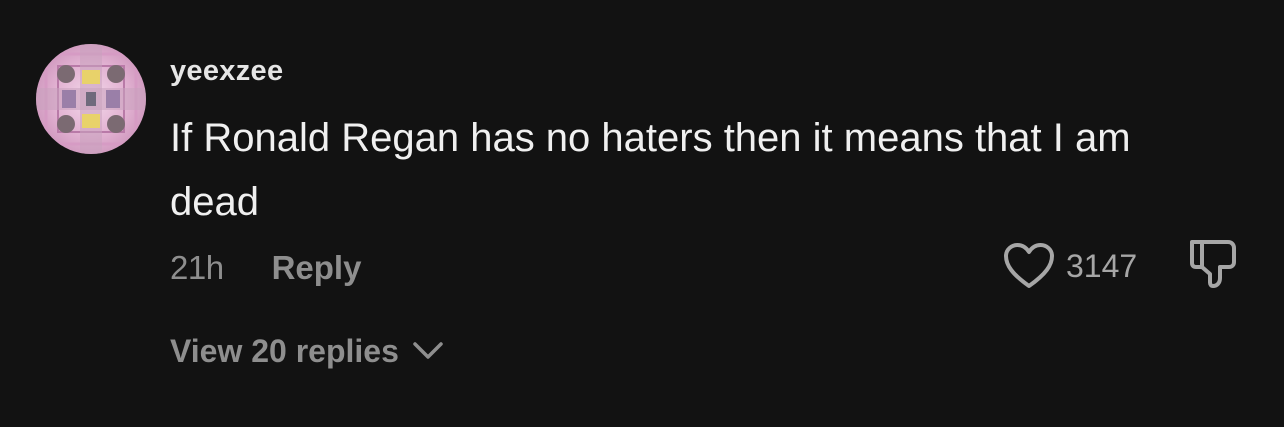  What do you see at coordinates (265, 268) in the screenshot?
I see `comment-meta: 21h Reply` at bounding box center [265, 268].